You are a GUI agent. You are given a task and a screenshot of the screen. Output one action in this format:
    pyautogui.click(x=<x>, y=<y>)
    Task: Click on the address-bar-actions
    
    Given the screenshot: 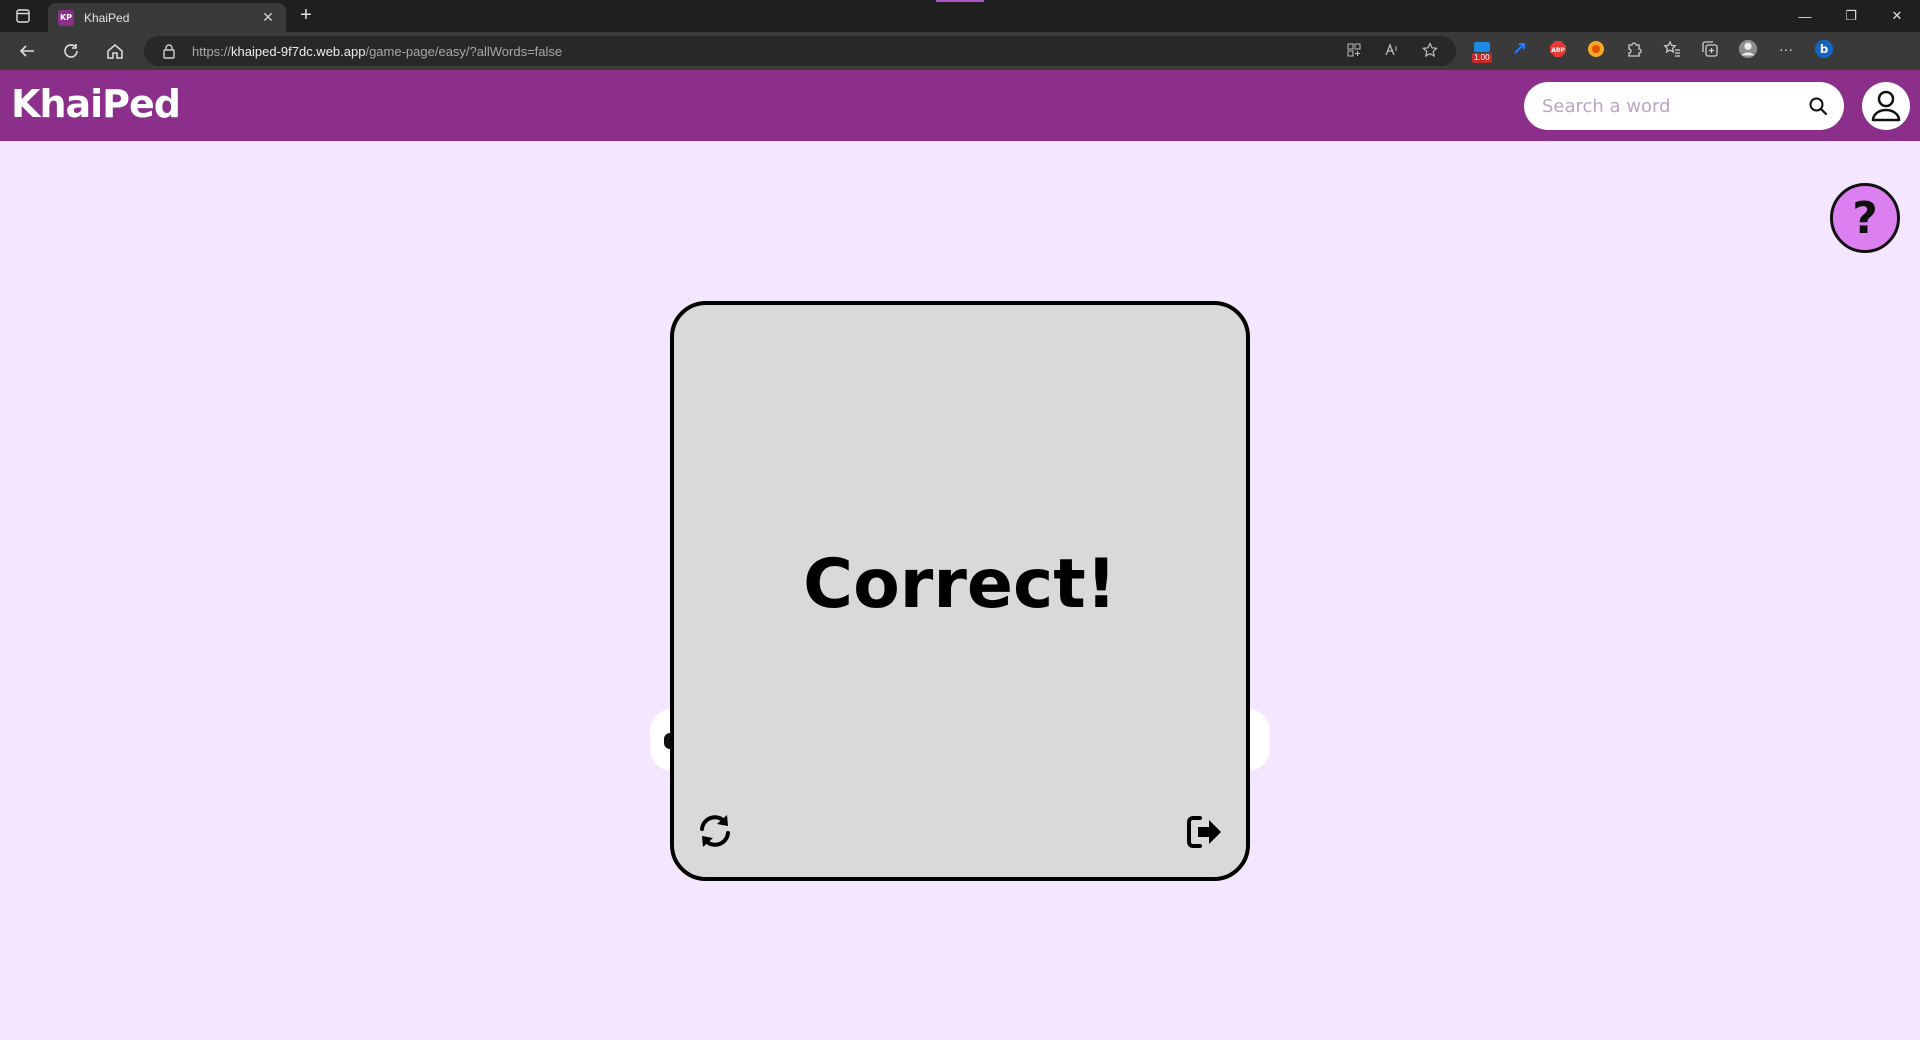 What is the action you would take?
    pyautogui.click(x=1392, y=52)
    